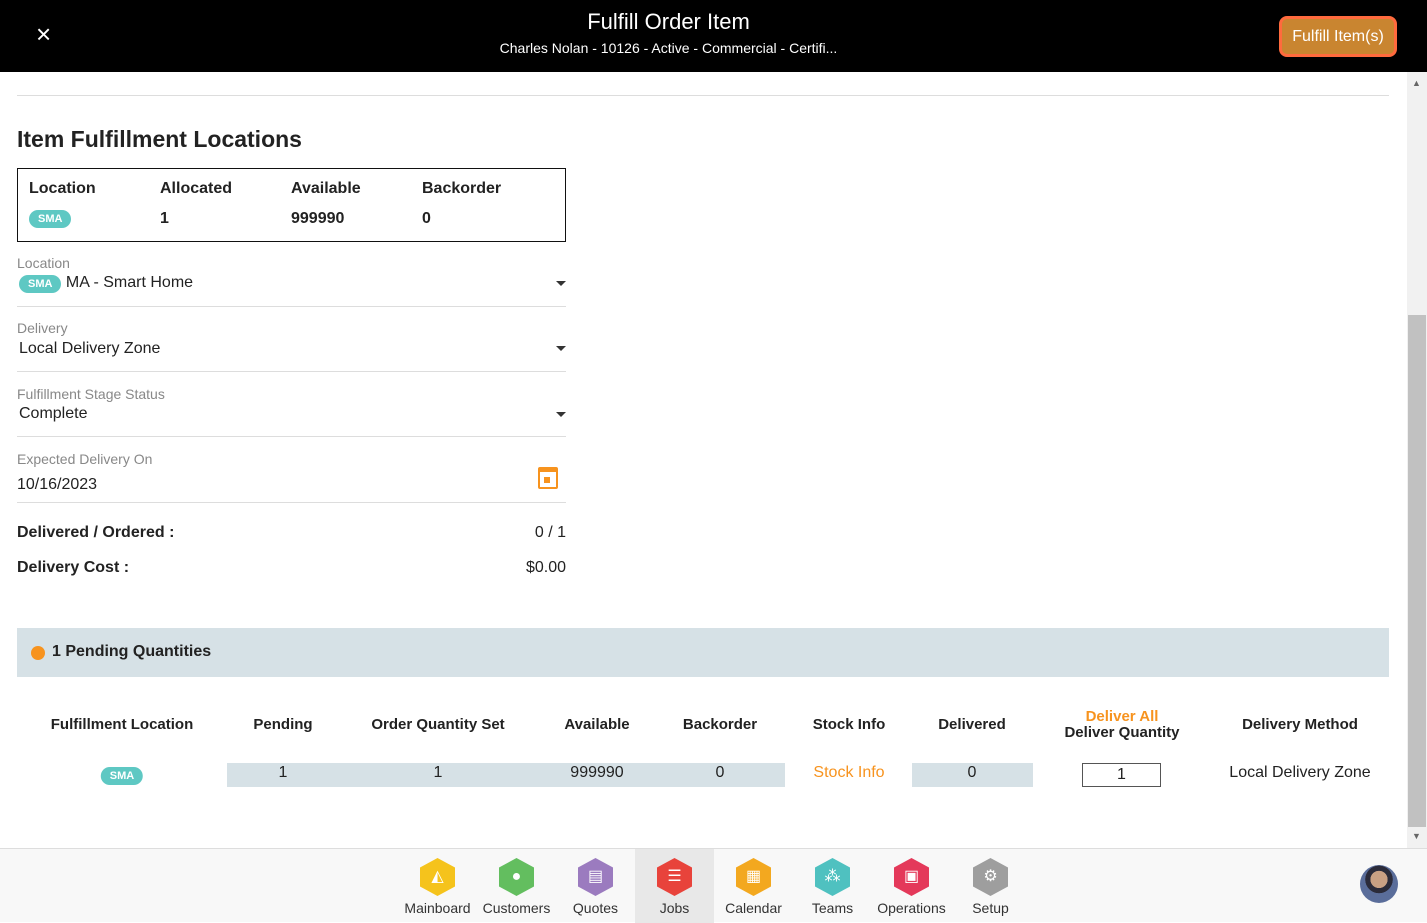 Image resolution: width=1427 pixels, height=923 pixels. I want to click on delivered-ordered-label: Delivered / Ordered :, so click(96, 532).